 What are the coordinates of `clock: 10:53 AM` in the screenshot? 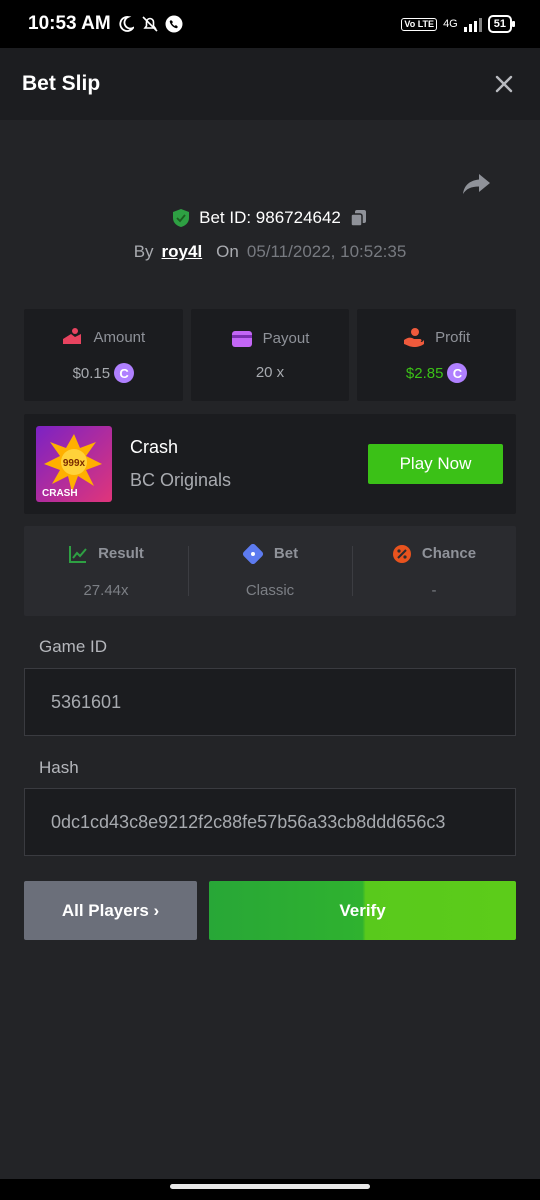 It's located at (69, 23).